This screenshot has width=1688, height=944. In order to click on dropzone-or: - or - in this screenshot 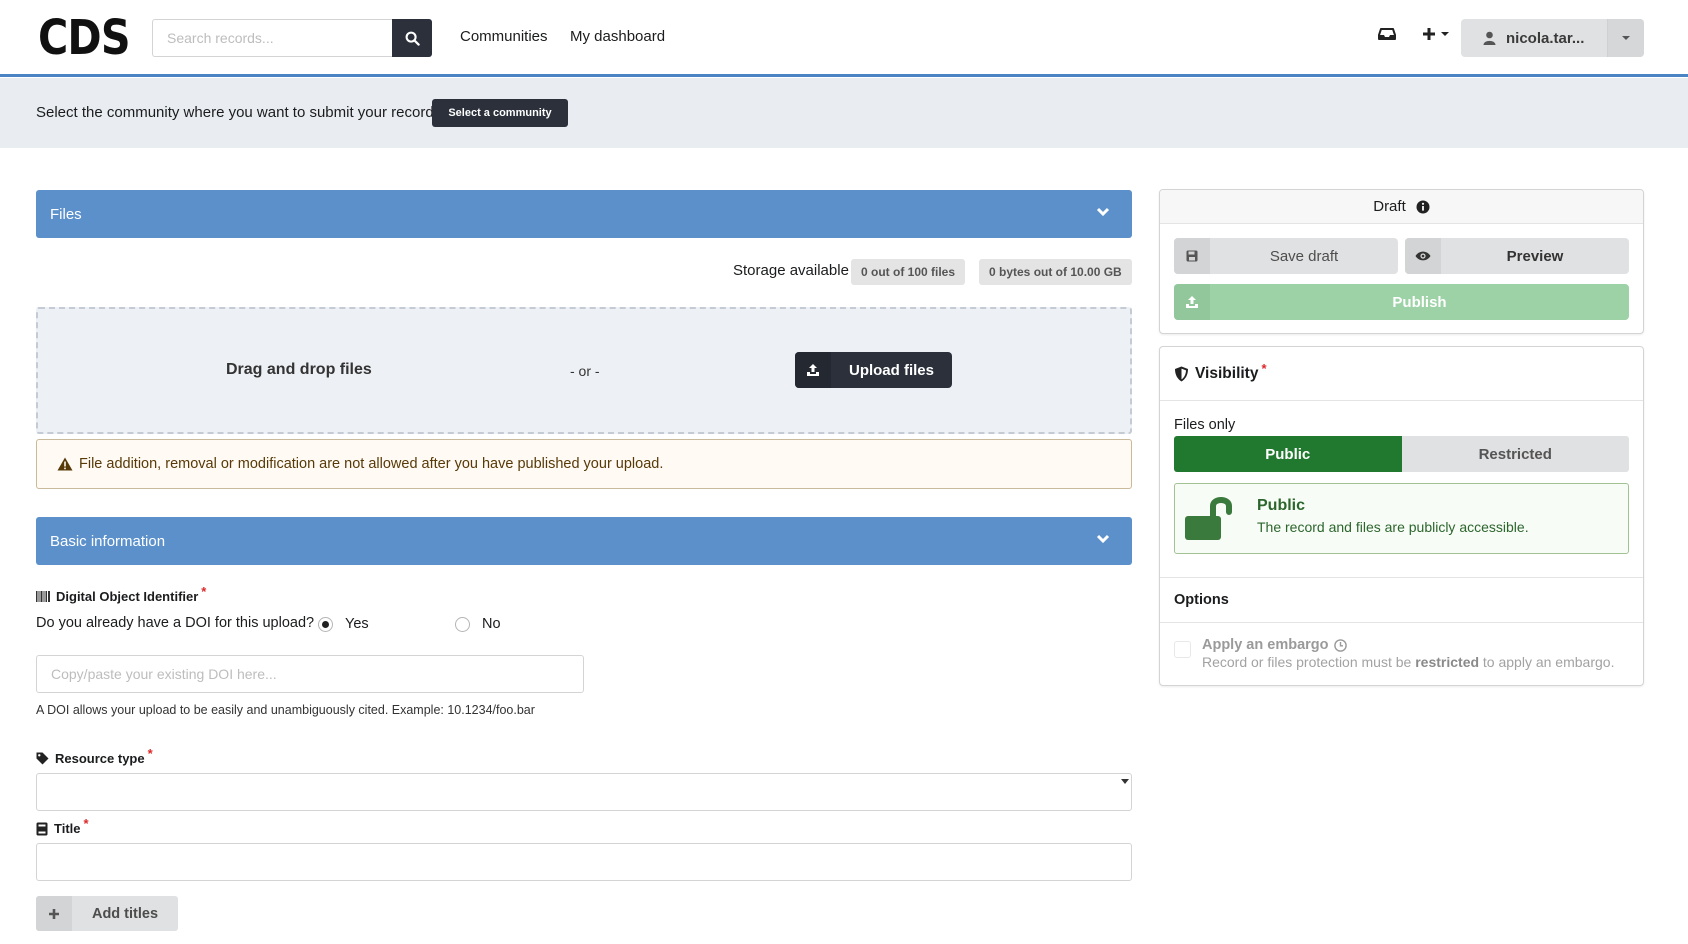, I will do `click(585, 371)`.